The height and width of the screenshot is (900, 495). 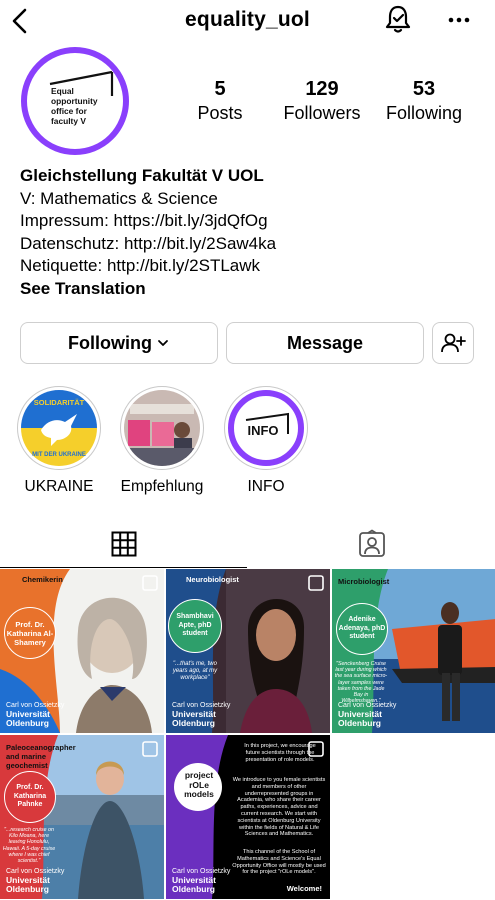 I want to click on highlight-label: UKRAINE, so click(x=59, y=486).